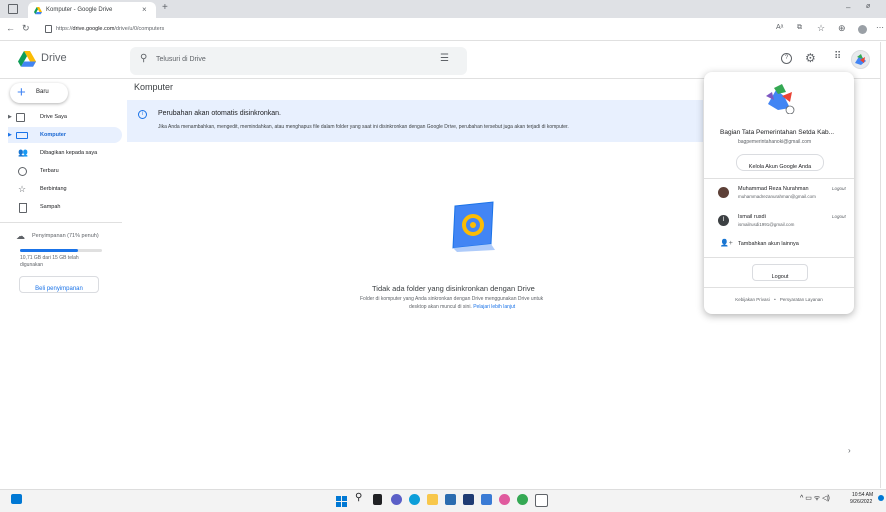  I want to click on start-icon, so click(341, 500).